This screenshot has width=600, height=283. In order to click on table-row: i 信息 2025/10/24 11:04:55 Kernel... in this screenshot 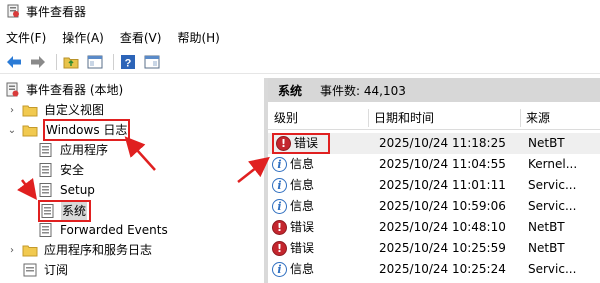, I will do `click(434, 164)`.